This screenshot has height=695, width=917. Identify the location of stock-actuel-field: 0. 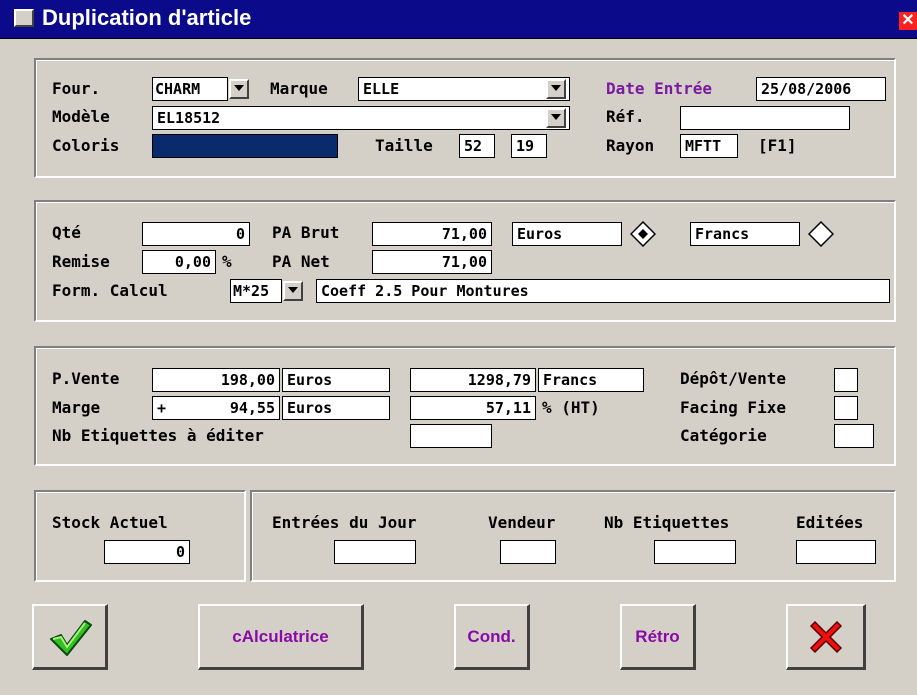
(147, 552).